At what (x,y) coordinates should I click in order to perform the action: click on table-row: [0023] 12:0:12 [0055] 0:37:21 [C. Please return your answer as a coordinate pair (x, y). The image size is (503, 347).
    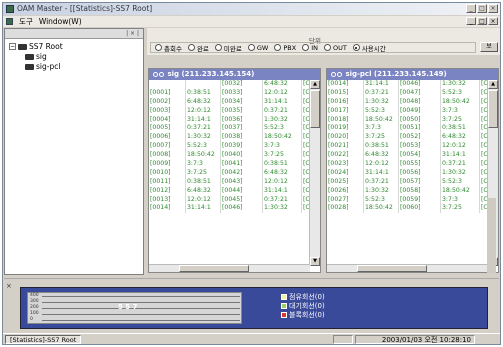
    Looking at the image, I should click on (407, 164).